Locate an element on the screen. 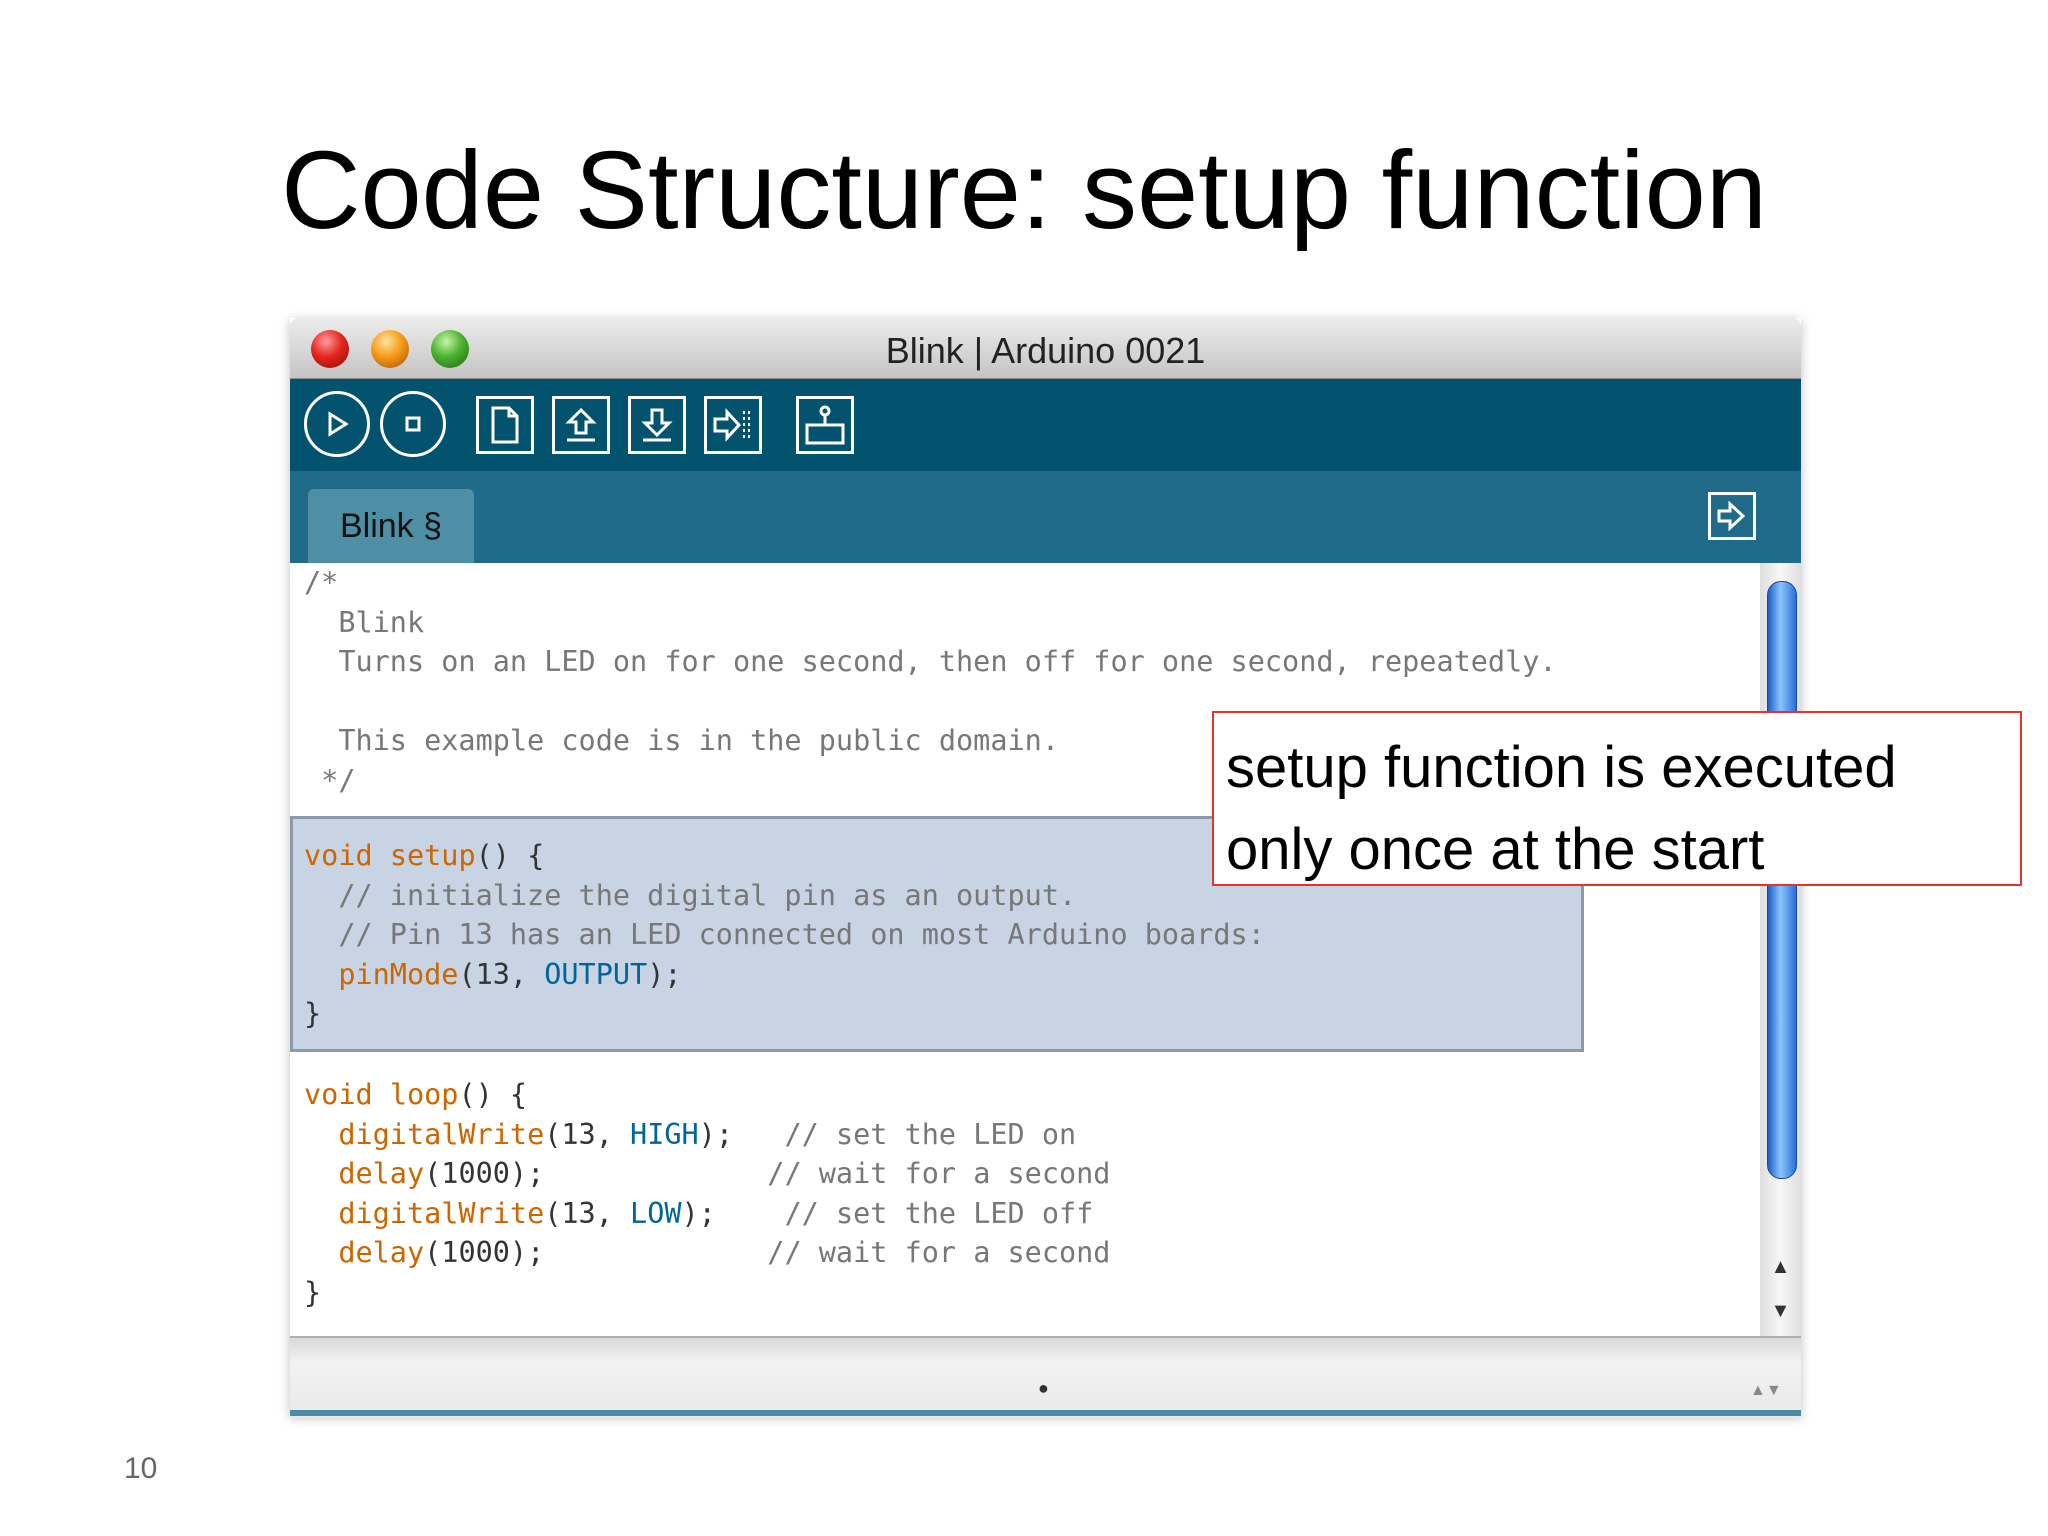 The width and height of the screenshot is (2048, 1536). toolbar is located at coordinates (1045, 425).